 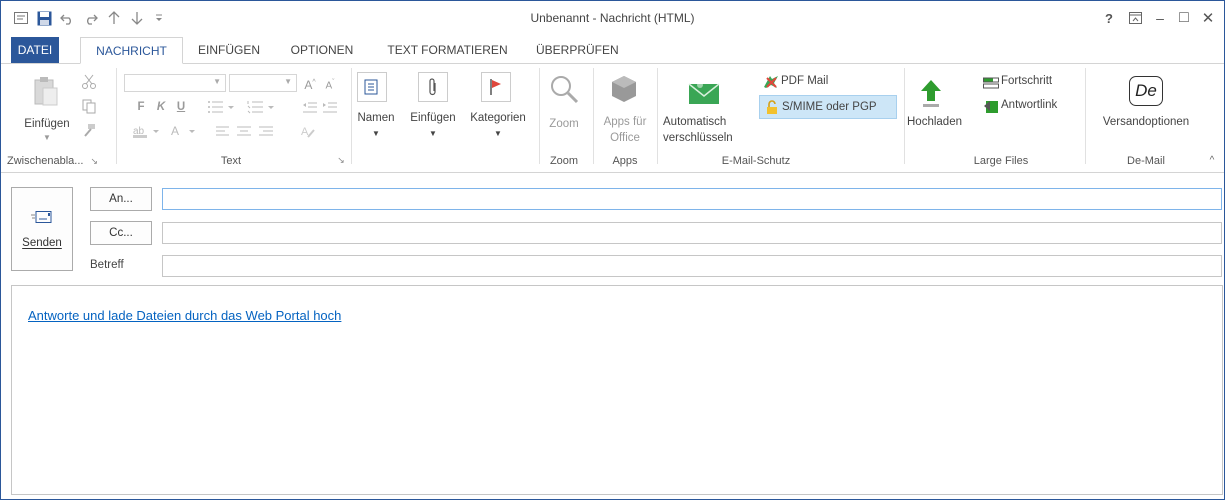 I want to click on auto-encrypt-line1: Automatisch, so click(x=707, y=122).